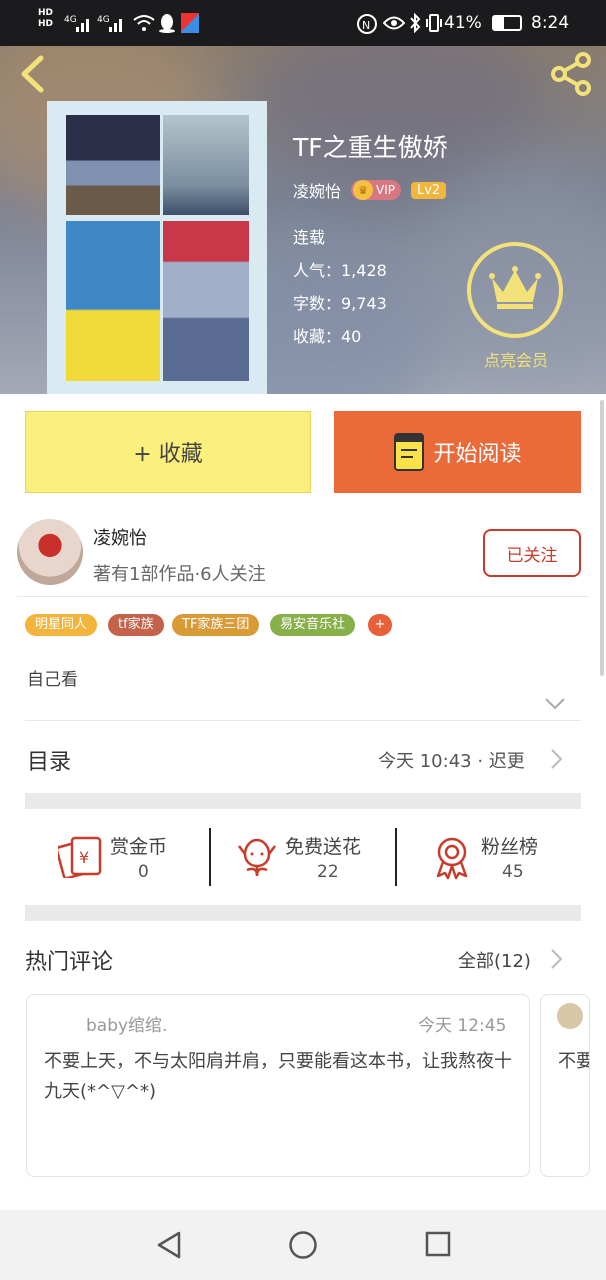 Image resolution: width=606 pixels, height=1280 pixels. I want to click on back-nav-icon, so click(169, 1245).